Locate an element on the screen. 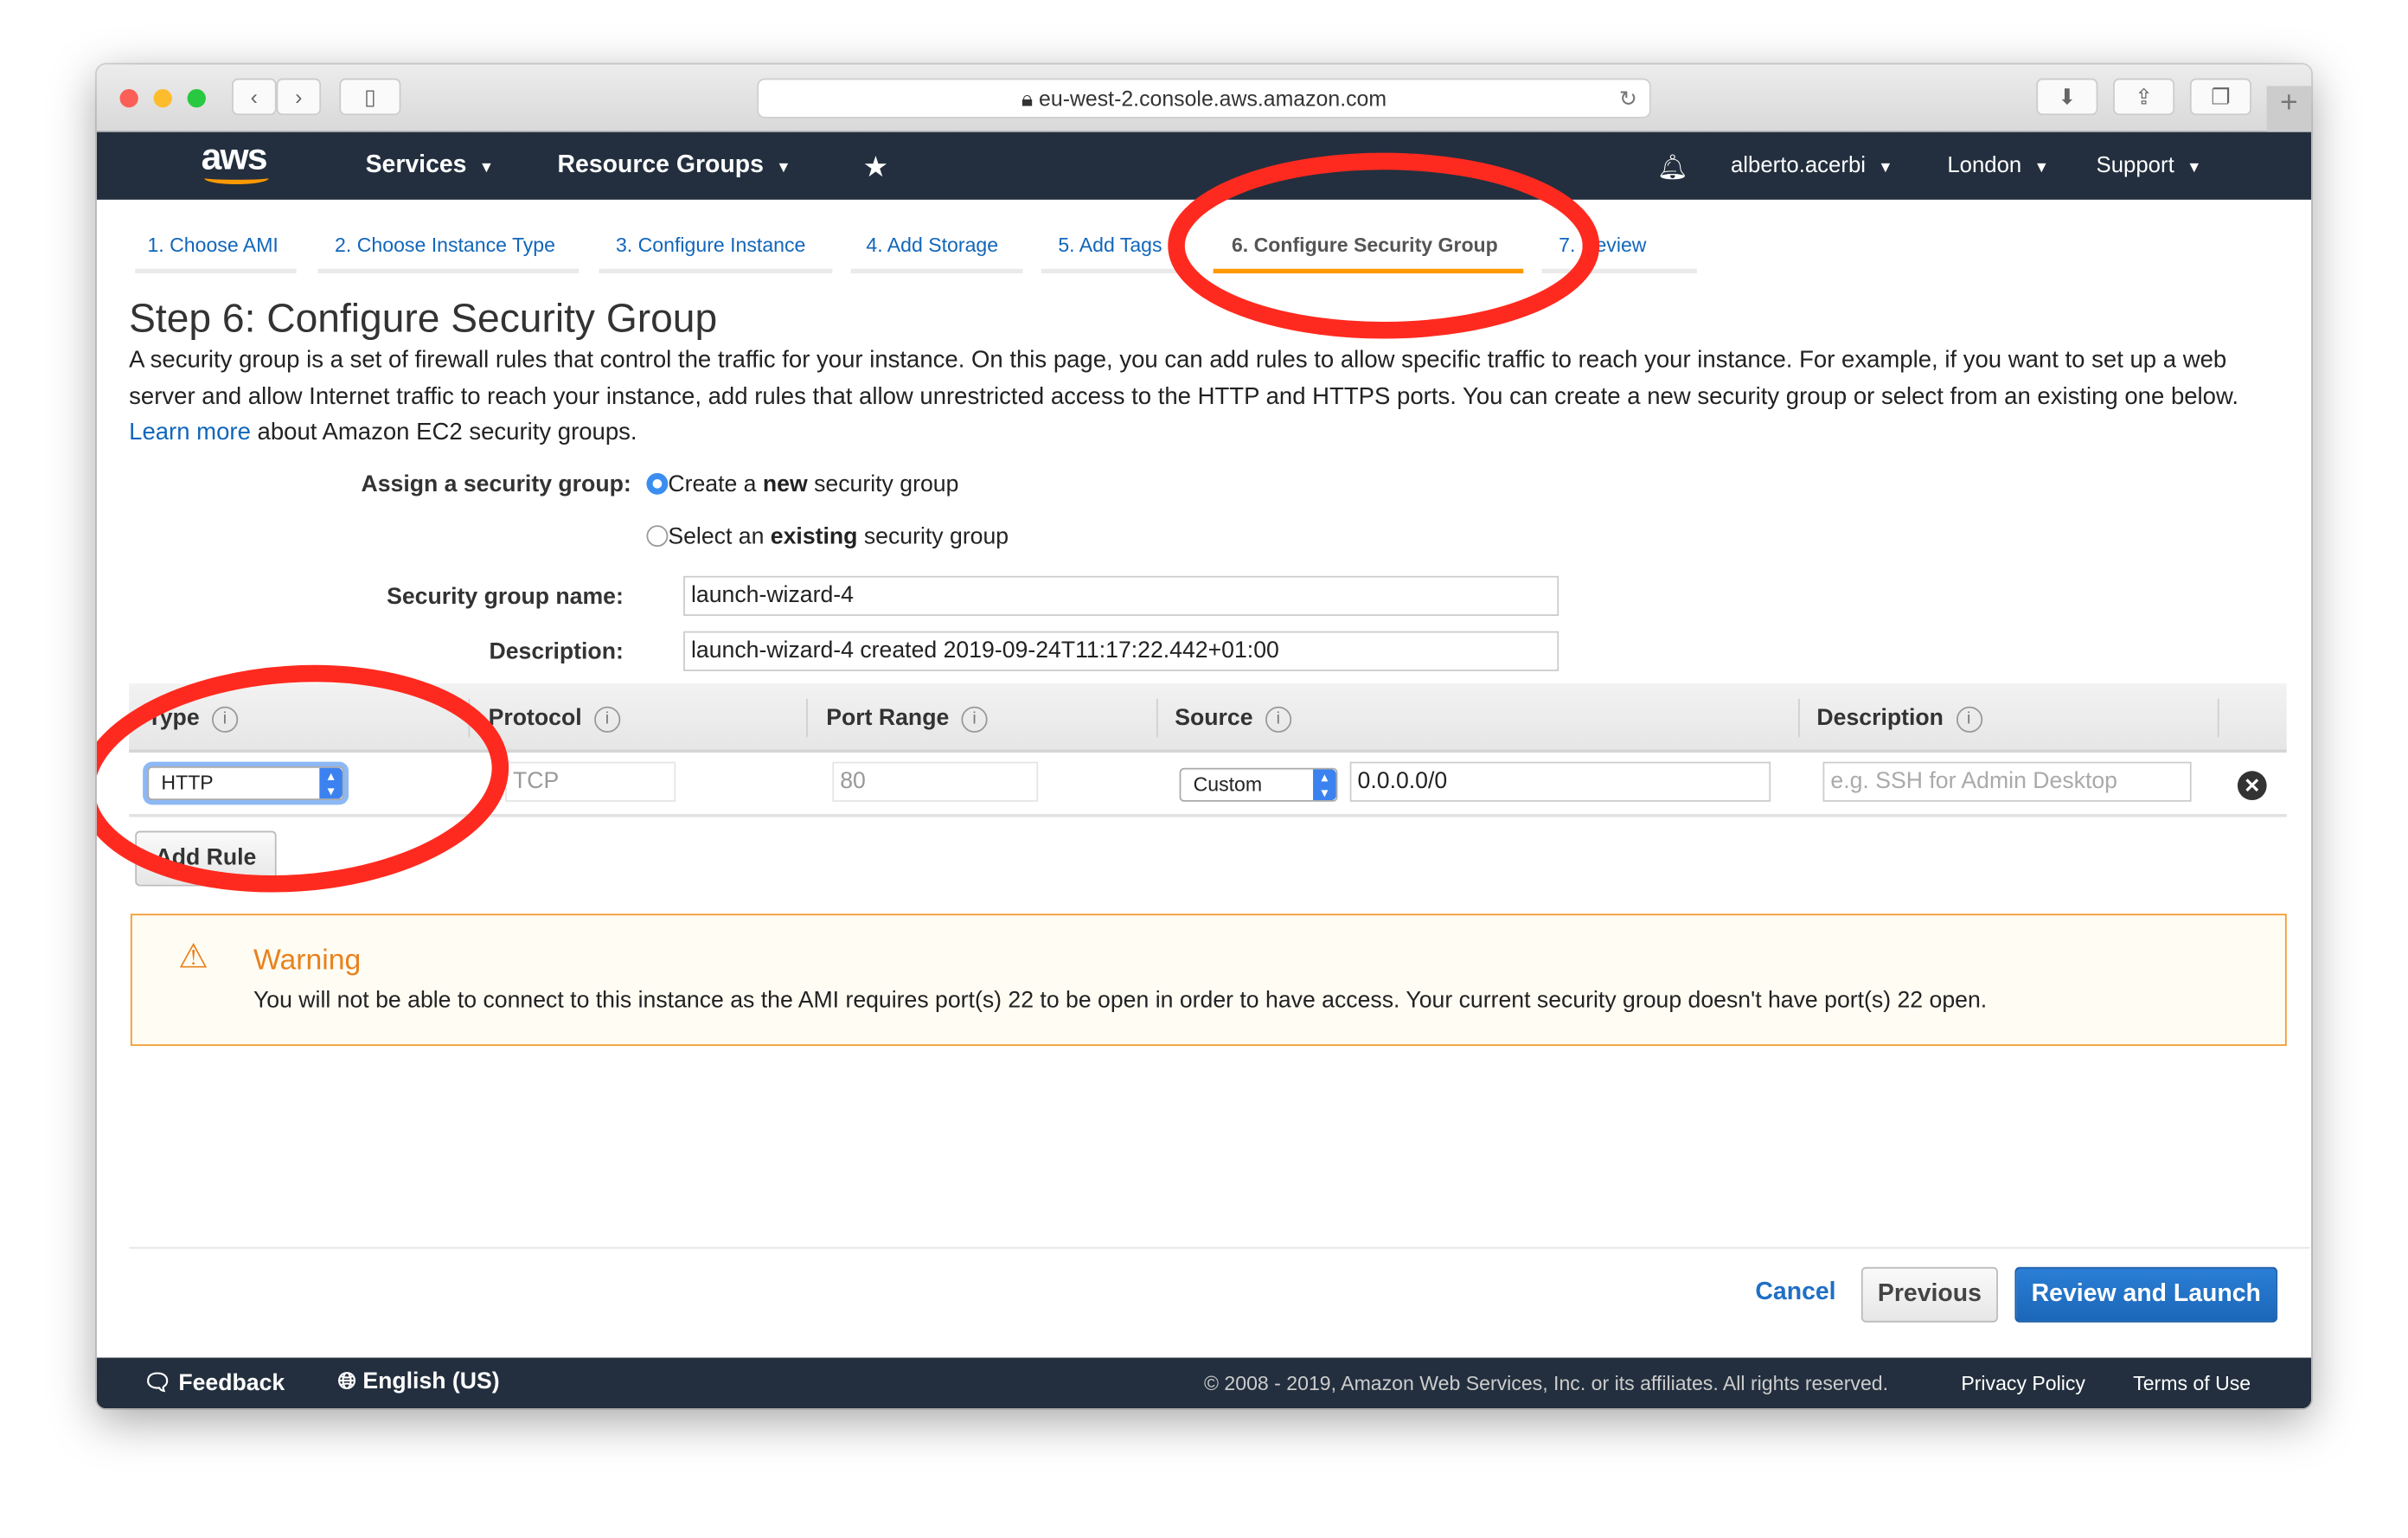 This screenshot has width=2408, height=1538. name-label: Security group name: is located at coordinates (505, 596).